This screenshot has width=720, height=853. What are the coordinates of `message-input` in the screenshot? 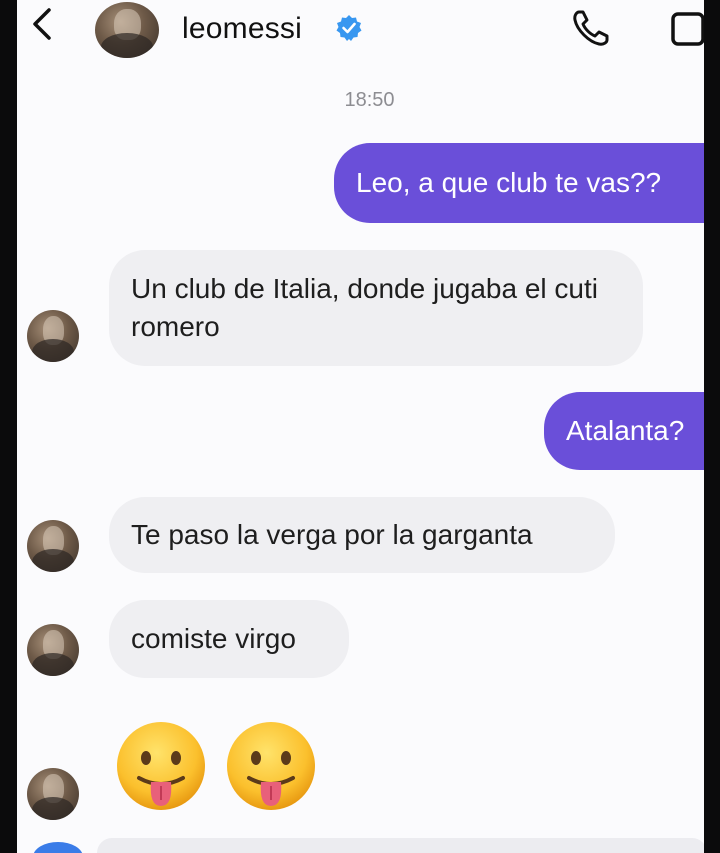 It's located at (400, 845).